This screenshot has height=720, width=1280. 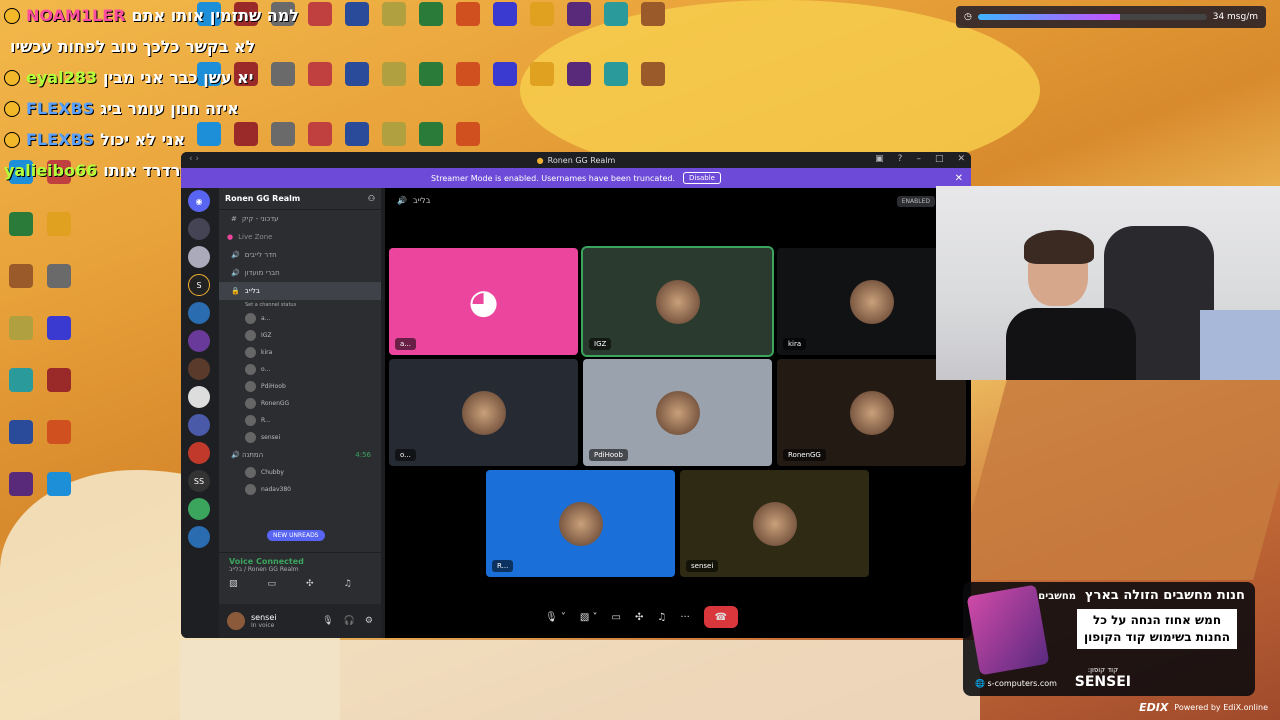 I want to click on participant-tile: PdiHoob, so click(x=677, y=412).